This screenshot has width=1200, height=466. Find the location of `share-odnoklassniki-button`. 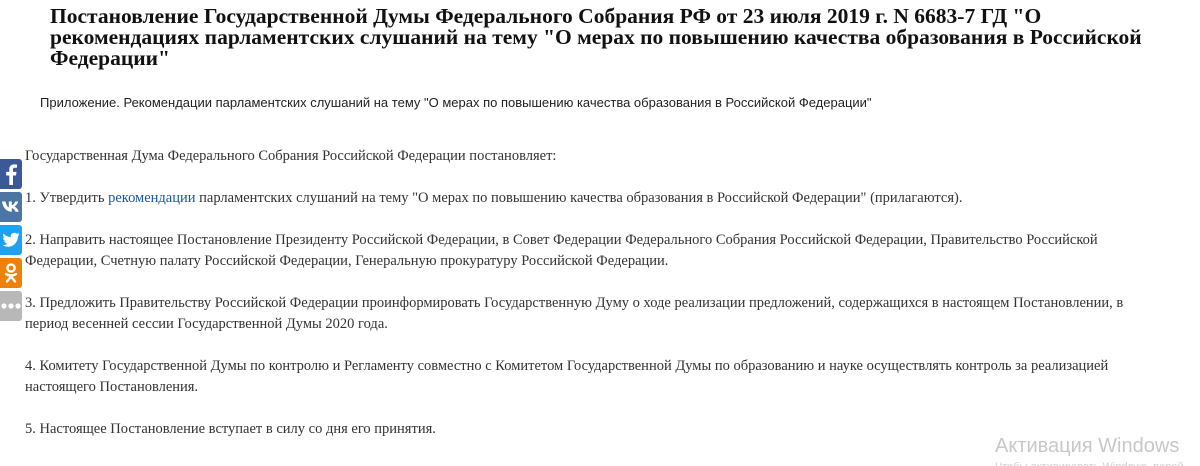

share-odnoklassniki-button is located at coordinates (11, 273).